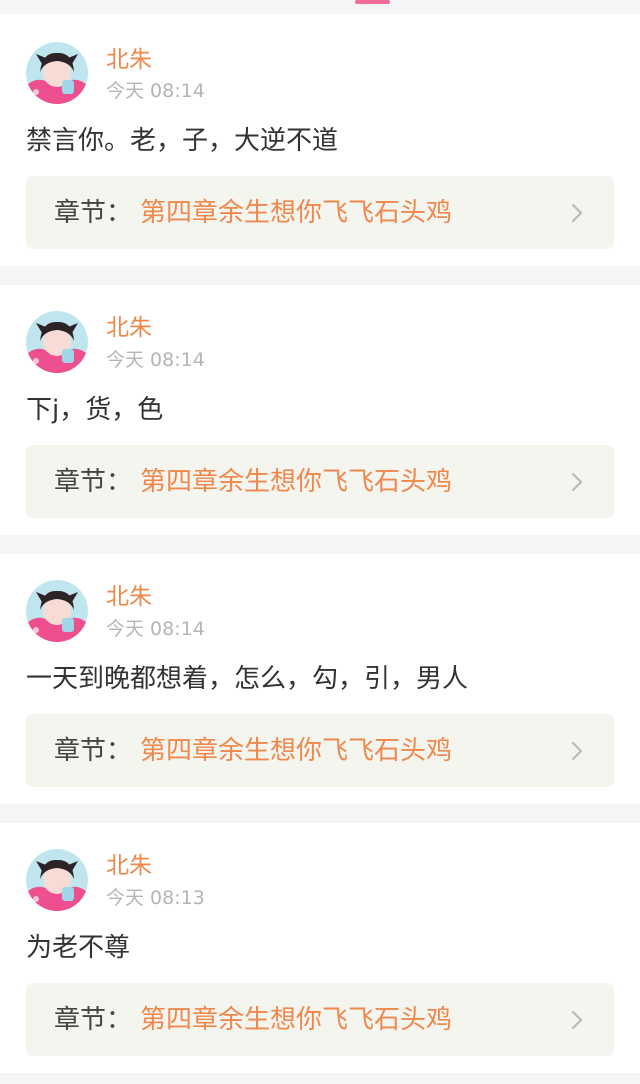  What do you see at coordinates (155, 898) in the screenshot?
I see `comment-timestamp: 今天 08:13` at bounding box center [155, 898].